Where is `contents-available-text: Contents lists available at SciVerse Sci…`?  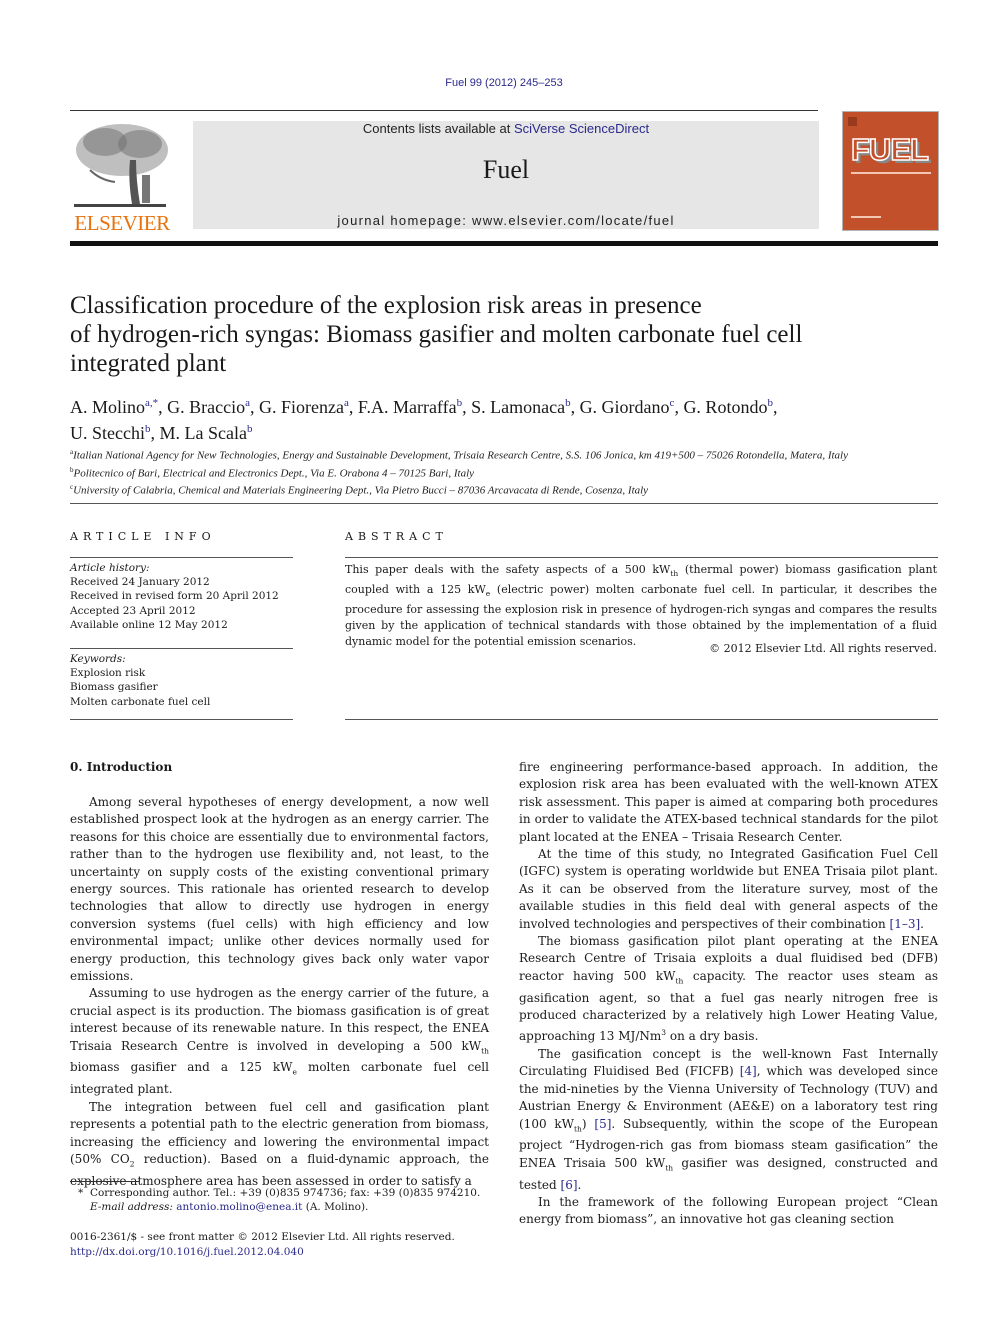
contents-available-text: Contents lists available at SciVerse Sci… is located at coordinates (506, 128).